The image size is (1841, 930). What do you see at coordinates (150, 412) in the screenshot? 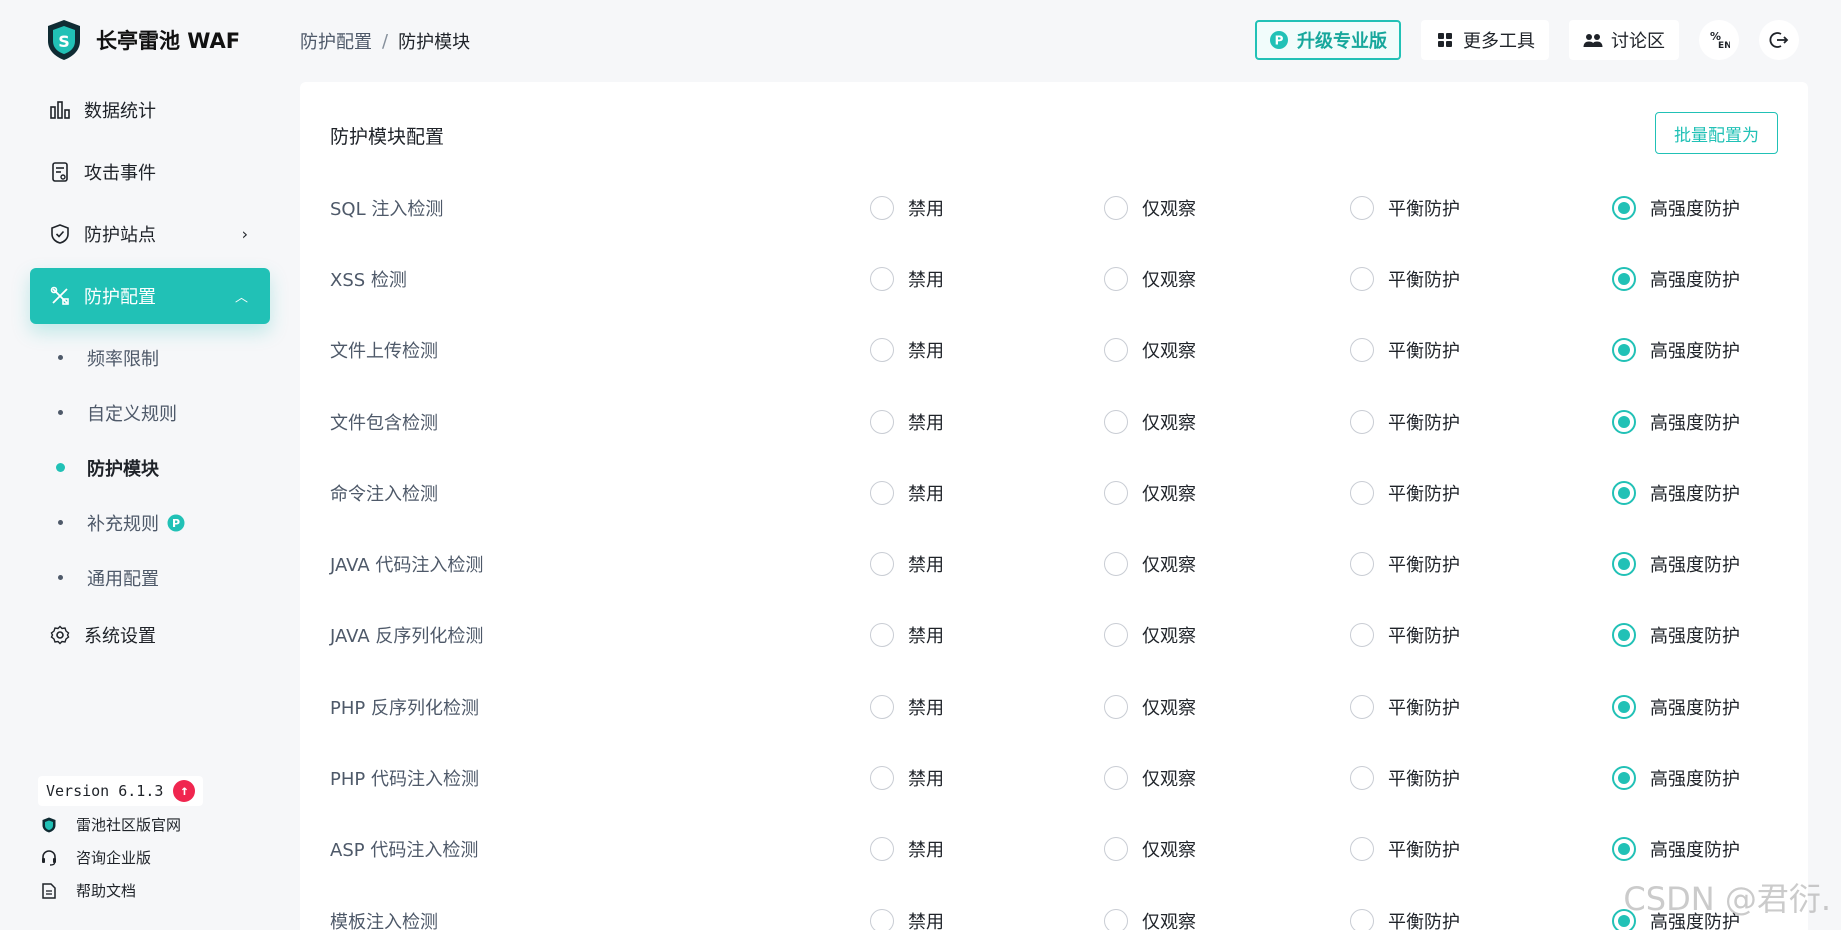
I see `sidebar-item-custom-rules: 自定义规则` at bounding box center [150, 412].